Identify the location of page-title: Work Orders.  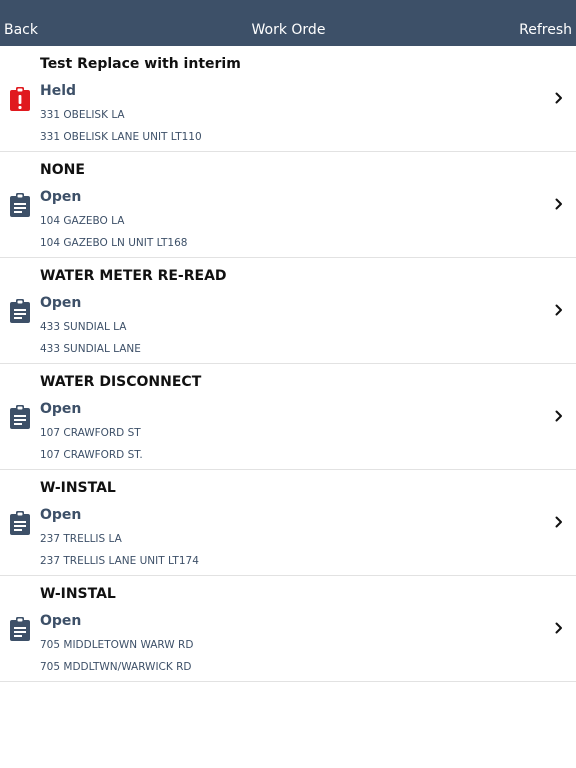
(288, 23).